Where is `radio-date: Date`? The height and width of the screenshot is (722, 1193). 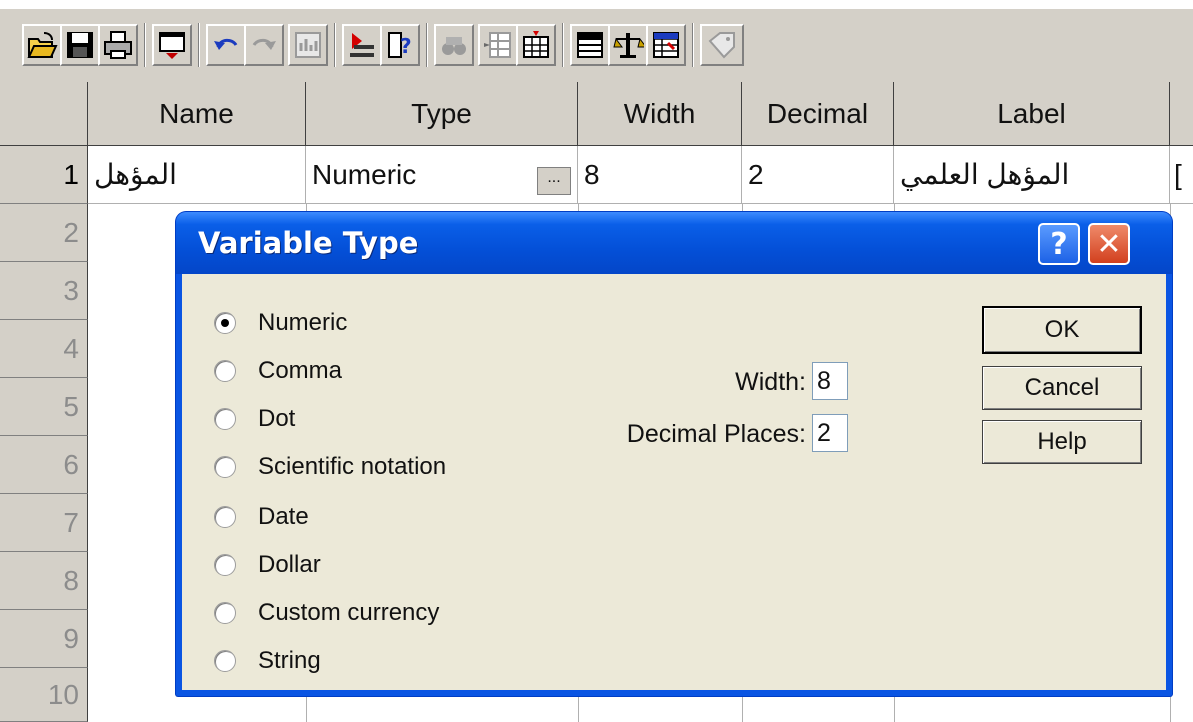
radio-date: Date is located at coordinates (261, 517).